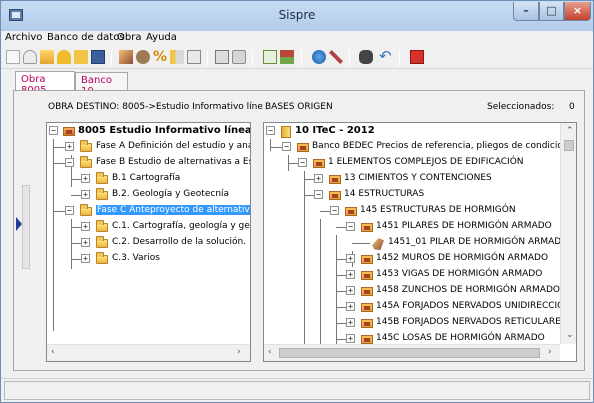 Image resolution: width=594 pixels, height=403 pixels. What do you see at coordinates (98, 57) in the screenshot?
I see `edit-icon` at bounding box center [98, 57].